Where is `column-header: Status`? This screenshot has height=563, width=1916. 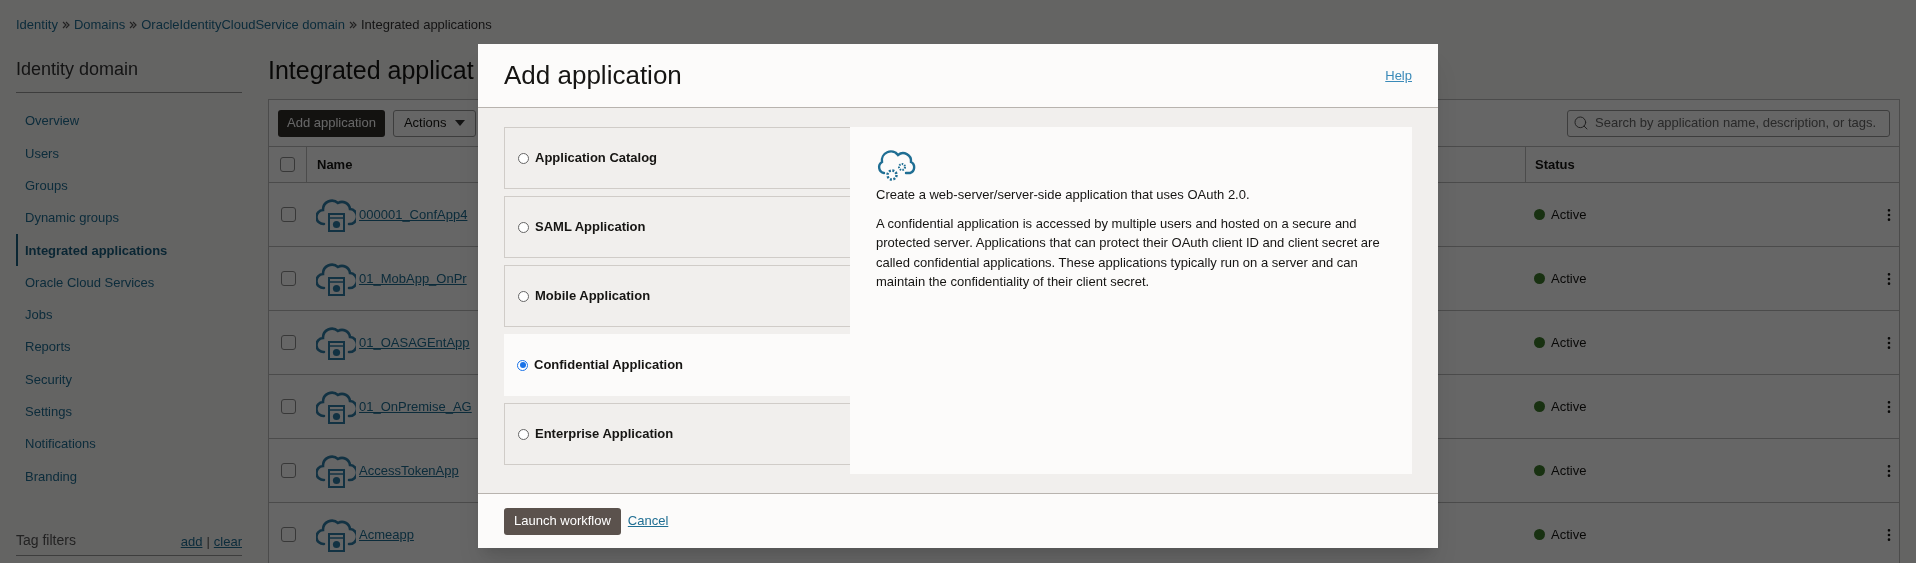
column-header: Status is located at coordinates (1712, 164).